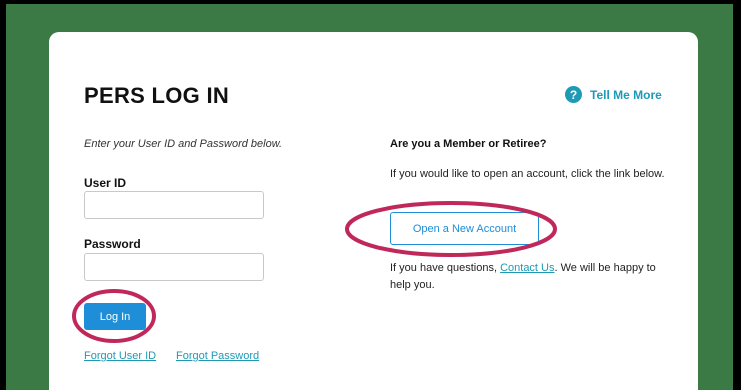 This screenshot has width=741, height=390. What do you see at coordinates (626, 94) in the screenshot?
I see `tell-me-more-label: Tell Me More` at bounding box center [626, 94].